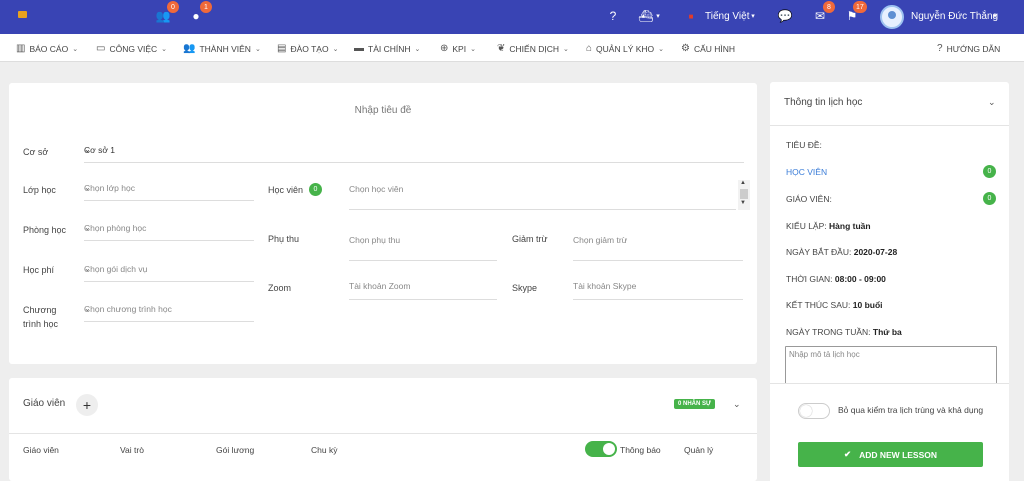 This screenshot has height=481, width=1024. What do you see at coordinates (39, 270) in the screenshot?
I see `hoc-phi-label: Học phí` at bounding box center [39, 270].